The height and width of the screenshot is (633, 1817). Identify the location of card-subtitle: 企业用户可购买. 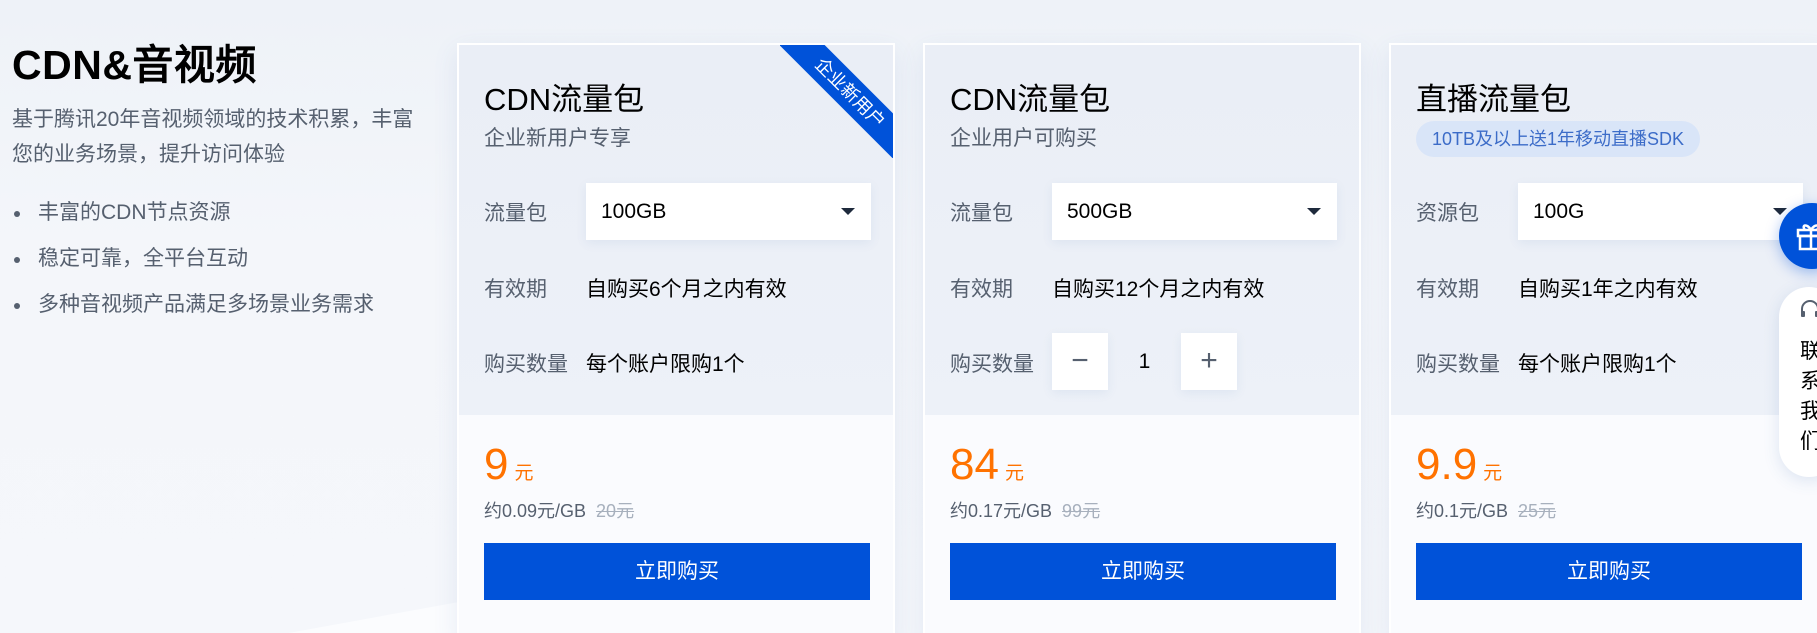
(1023, 138).